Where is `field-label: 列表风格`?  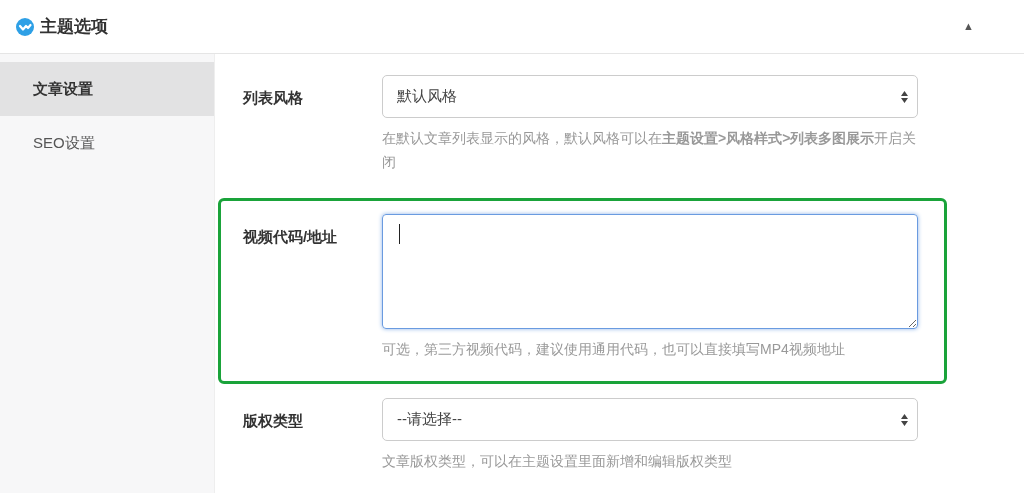
field-label: 列表风格 is located at coordinates (273, 98).